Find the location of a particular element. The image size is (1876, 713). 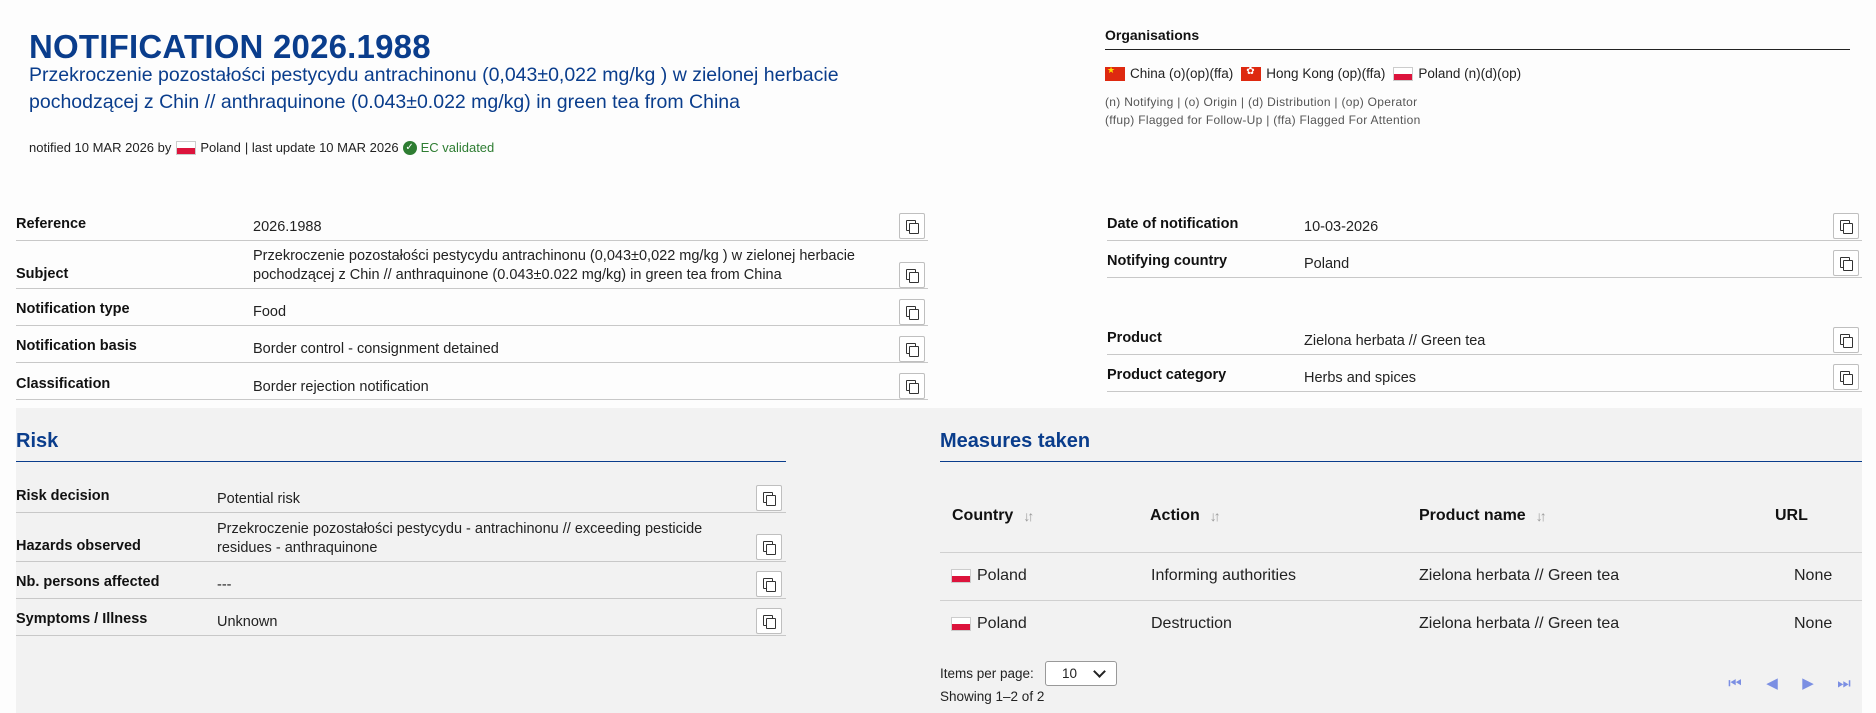

chevron-down-icon is located at coordinates (1099, 671).